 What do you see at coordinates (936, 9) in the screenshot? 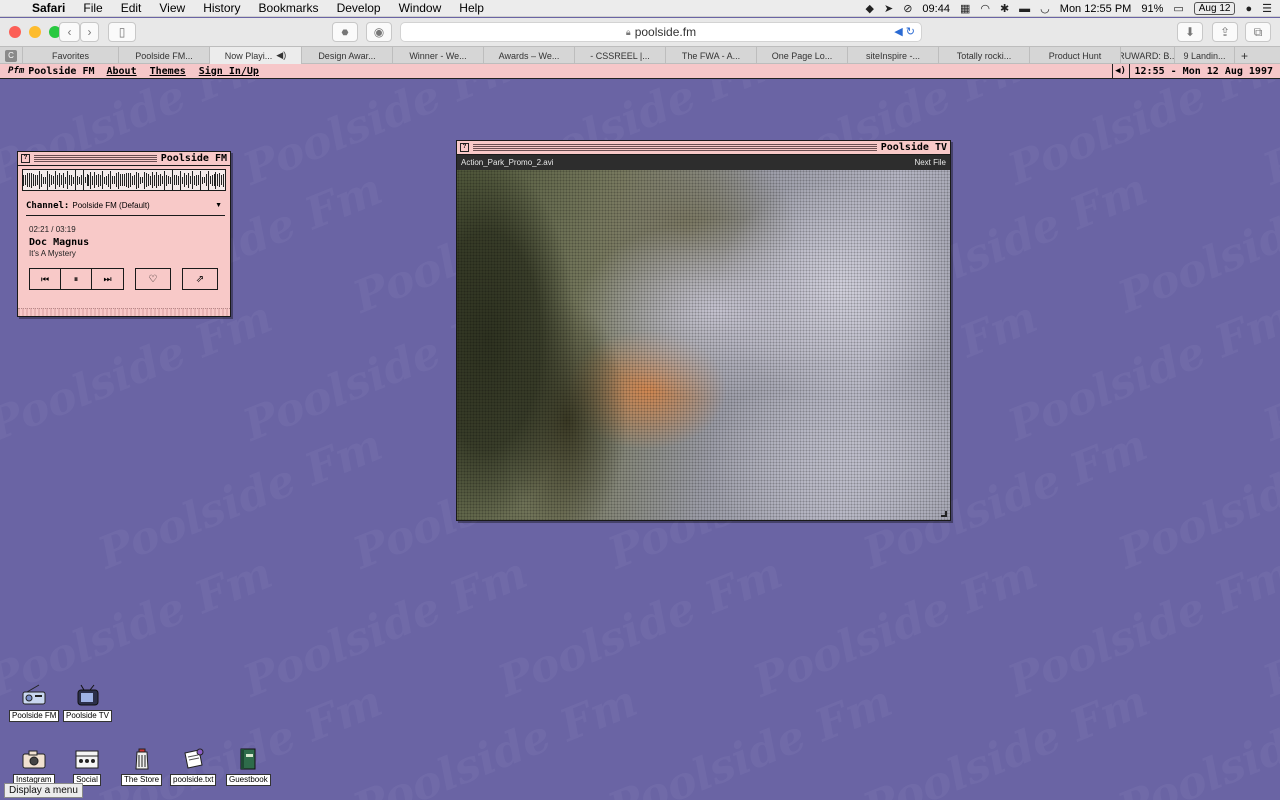
I see `timer-text: 09:44` at bounding box center [936, 9].